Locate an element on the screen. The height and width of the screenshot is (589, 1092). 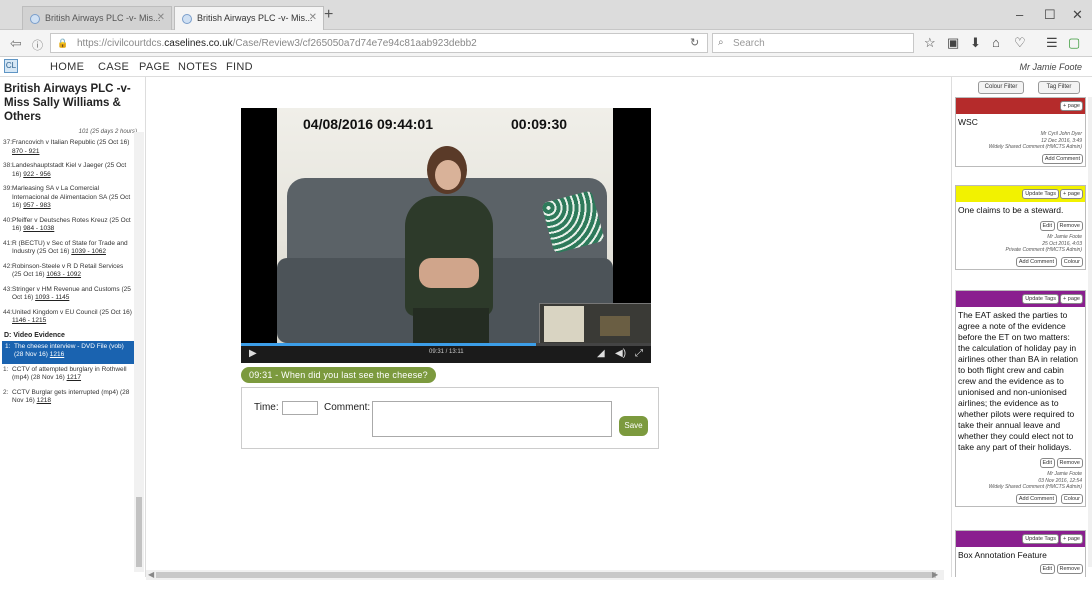
menu-icon: ☰ is located at coordinates (1052, 43).